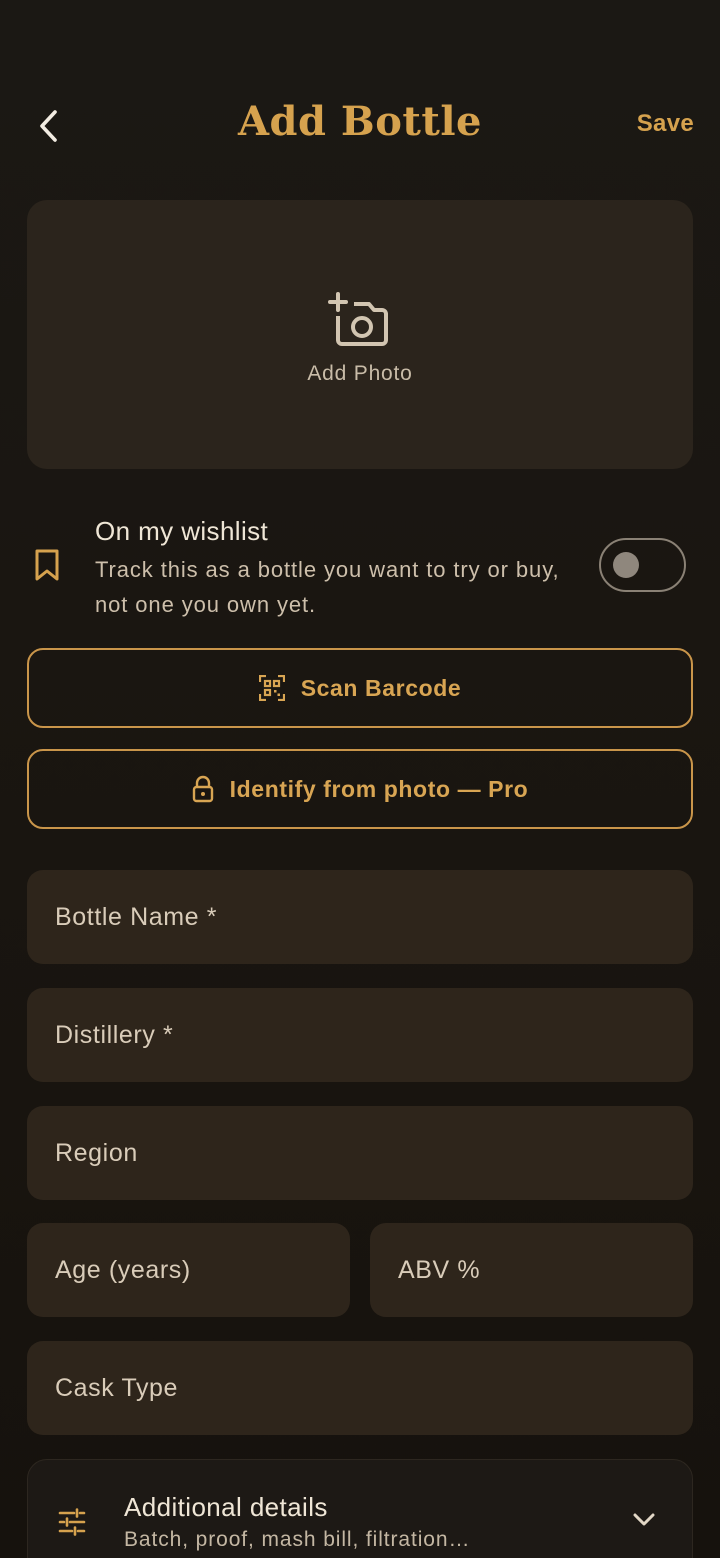 Image resolution: width=720 pixels, height=1558 pixels. I want to click on wishlist-toggle, so click(642, 565).